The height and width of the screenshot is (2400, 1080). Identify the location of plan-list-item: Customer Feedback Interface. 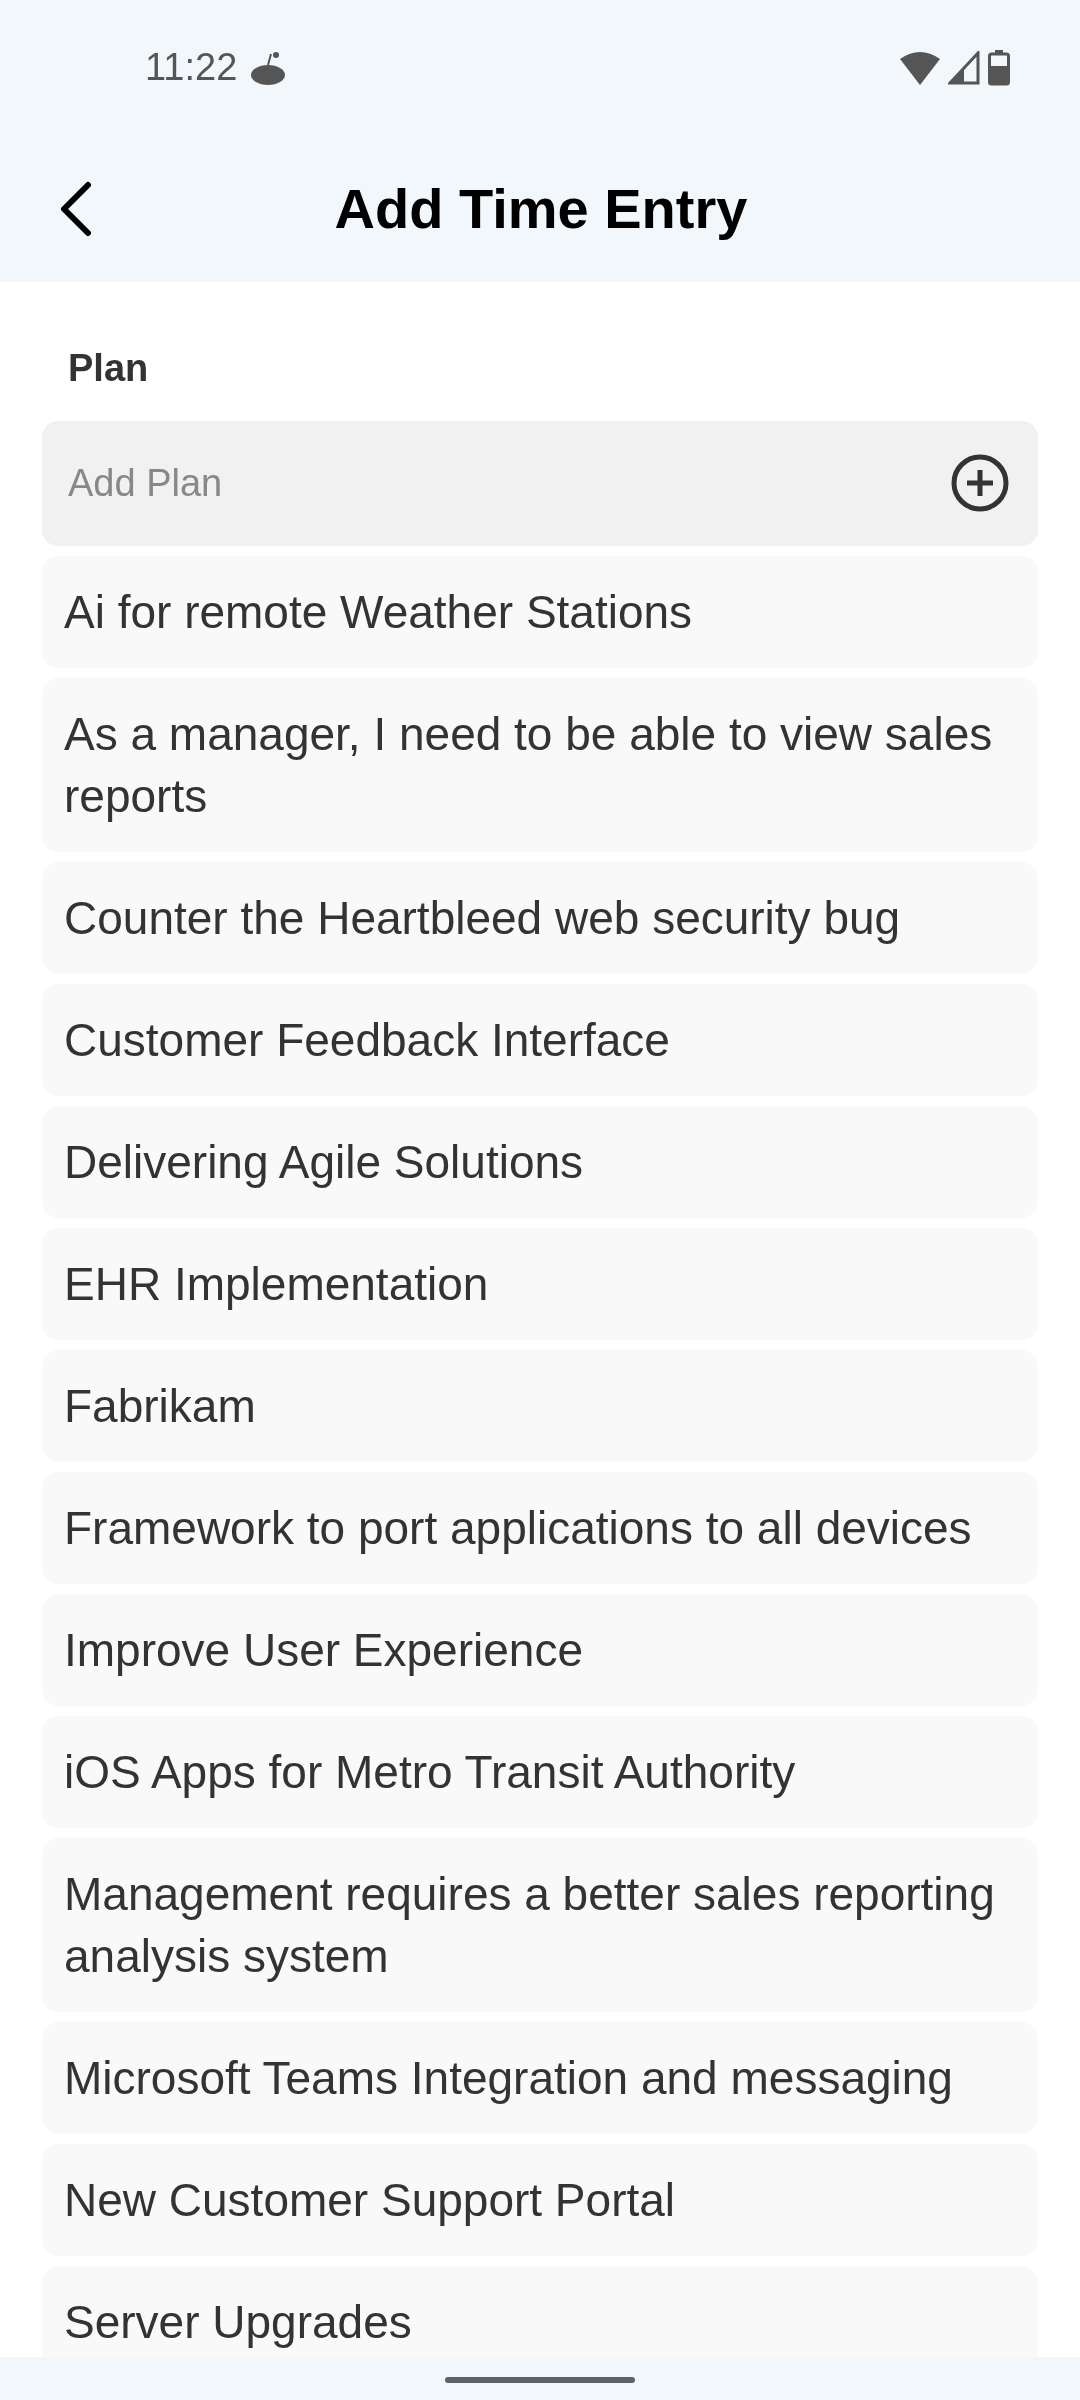
(540, 1040).